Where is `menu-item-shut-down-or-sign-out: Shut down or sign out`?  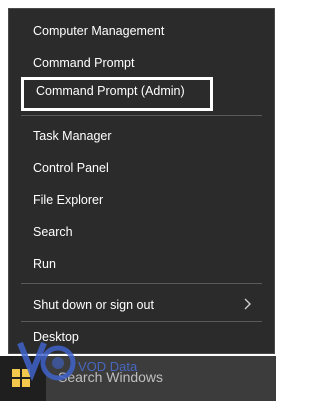 menu-item-shut-down-or-sign-out: Shut down or sign out is located at coordinates (141, 305).